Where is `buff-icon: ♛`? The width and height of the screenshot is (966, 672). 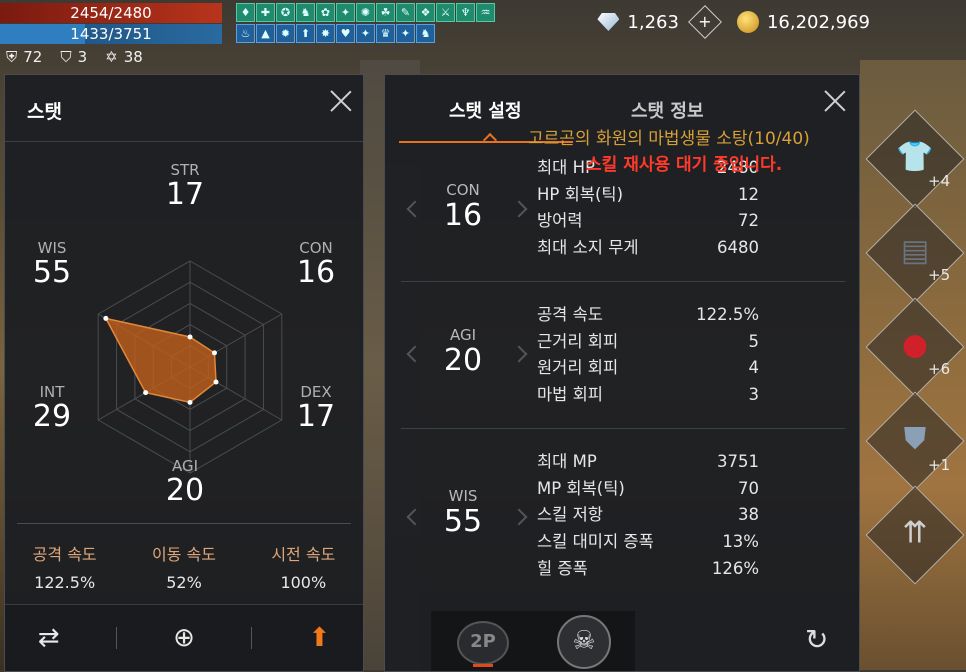
buff-icon: ♛ is located at coordinates (385, 33).